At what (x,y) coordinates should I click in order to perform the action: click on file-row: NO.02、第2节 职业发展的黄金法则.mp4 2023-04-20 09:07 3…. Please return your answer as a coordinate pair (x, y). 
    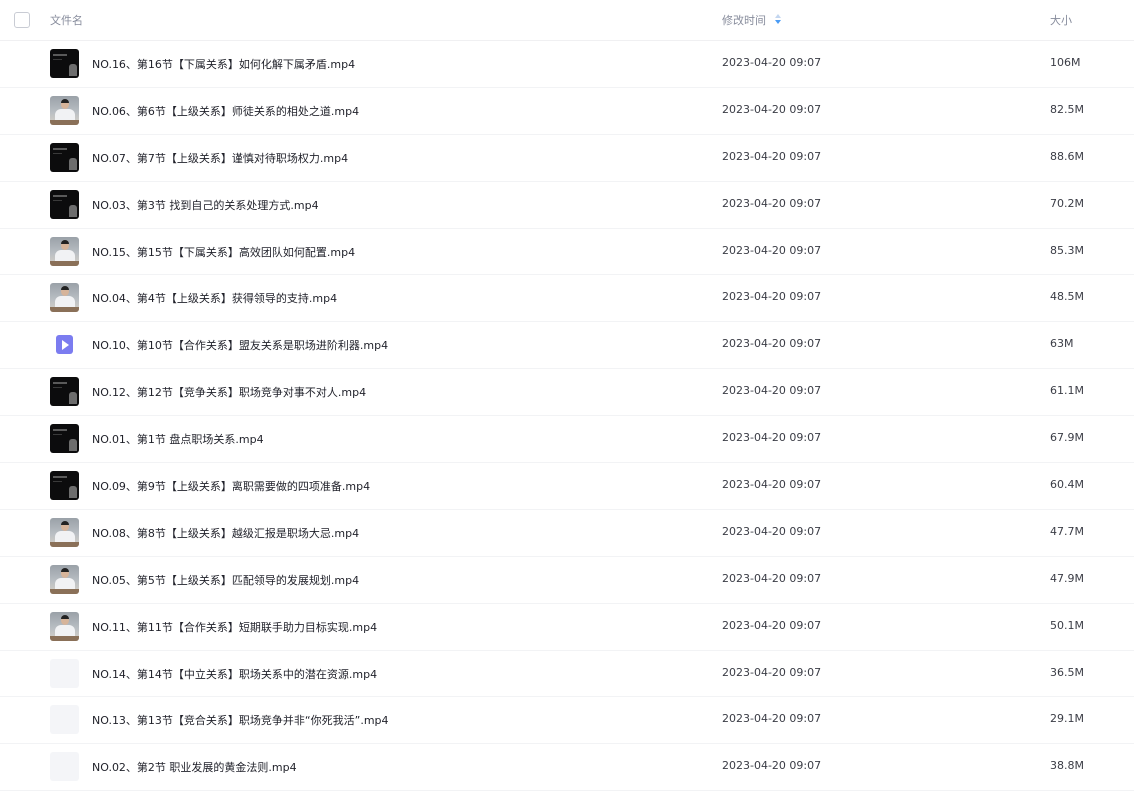
    Looking at the image, I should click on (567, 767).